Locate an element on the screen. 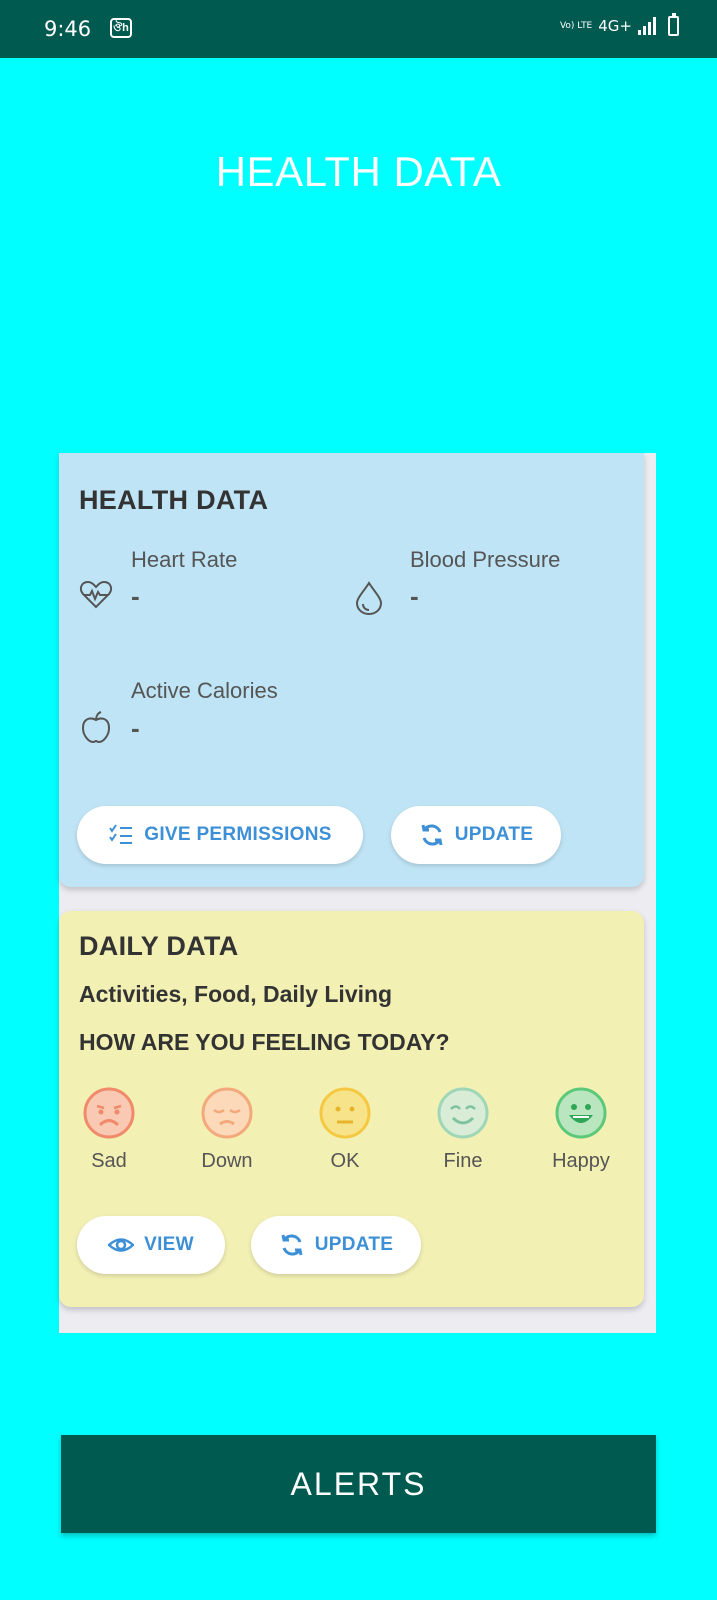  view-label: VIEW is located at coordinates (169, 1244).